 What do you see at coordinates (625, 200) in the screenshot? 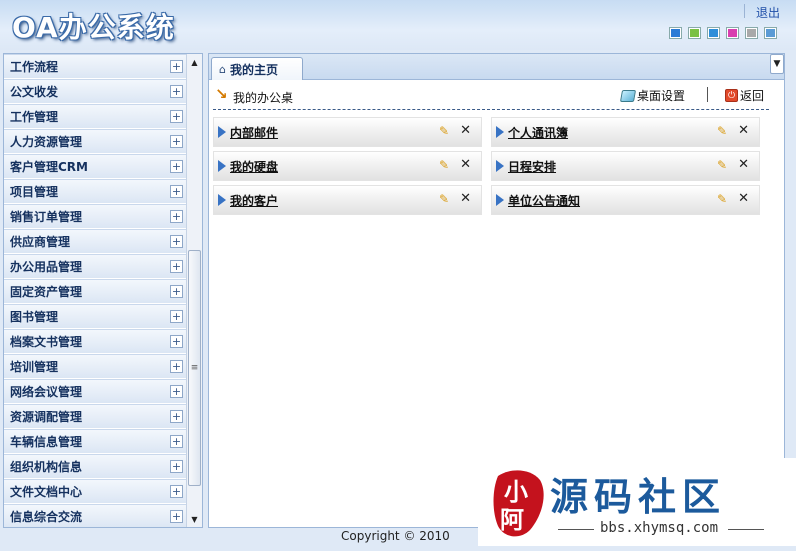
I see `desk-module: 单位公告通知 ✎ ✕` at bounding box center [625, 200].